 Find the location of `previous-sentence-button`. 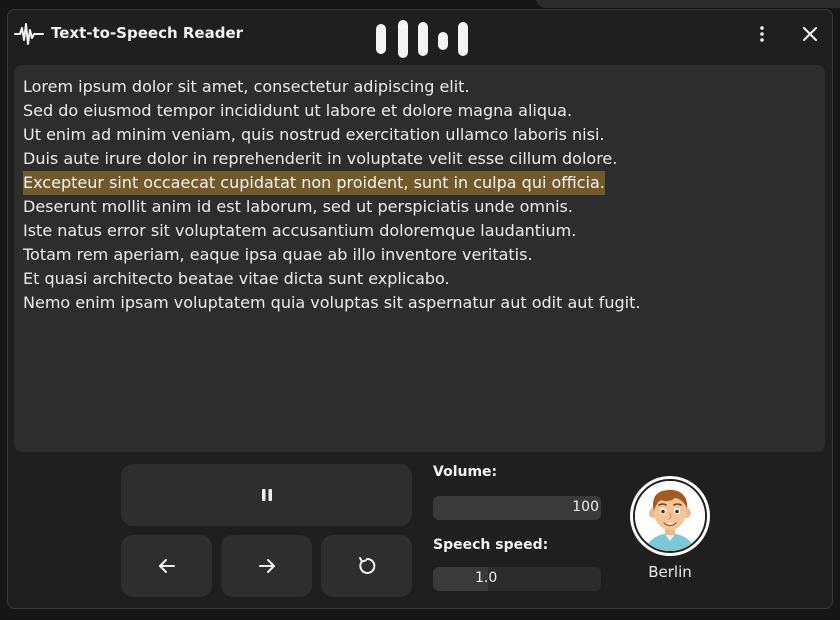

previous-sentence-button is located at coordinates (166, 566).